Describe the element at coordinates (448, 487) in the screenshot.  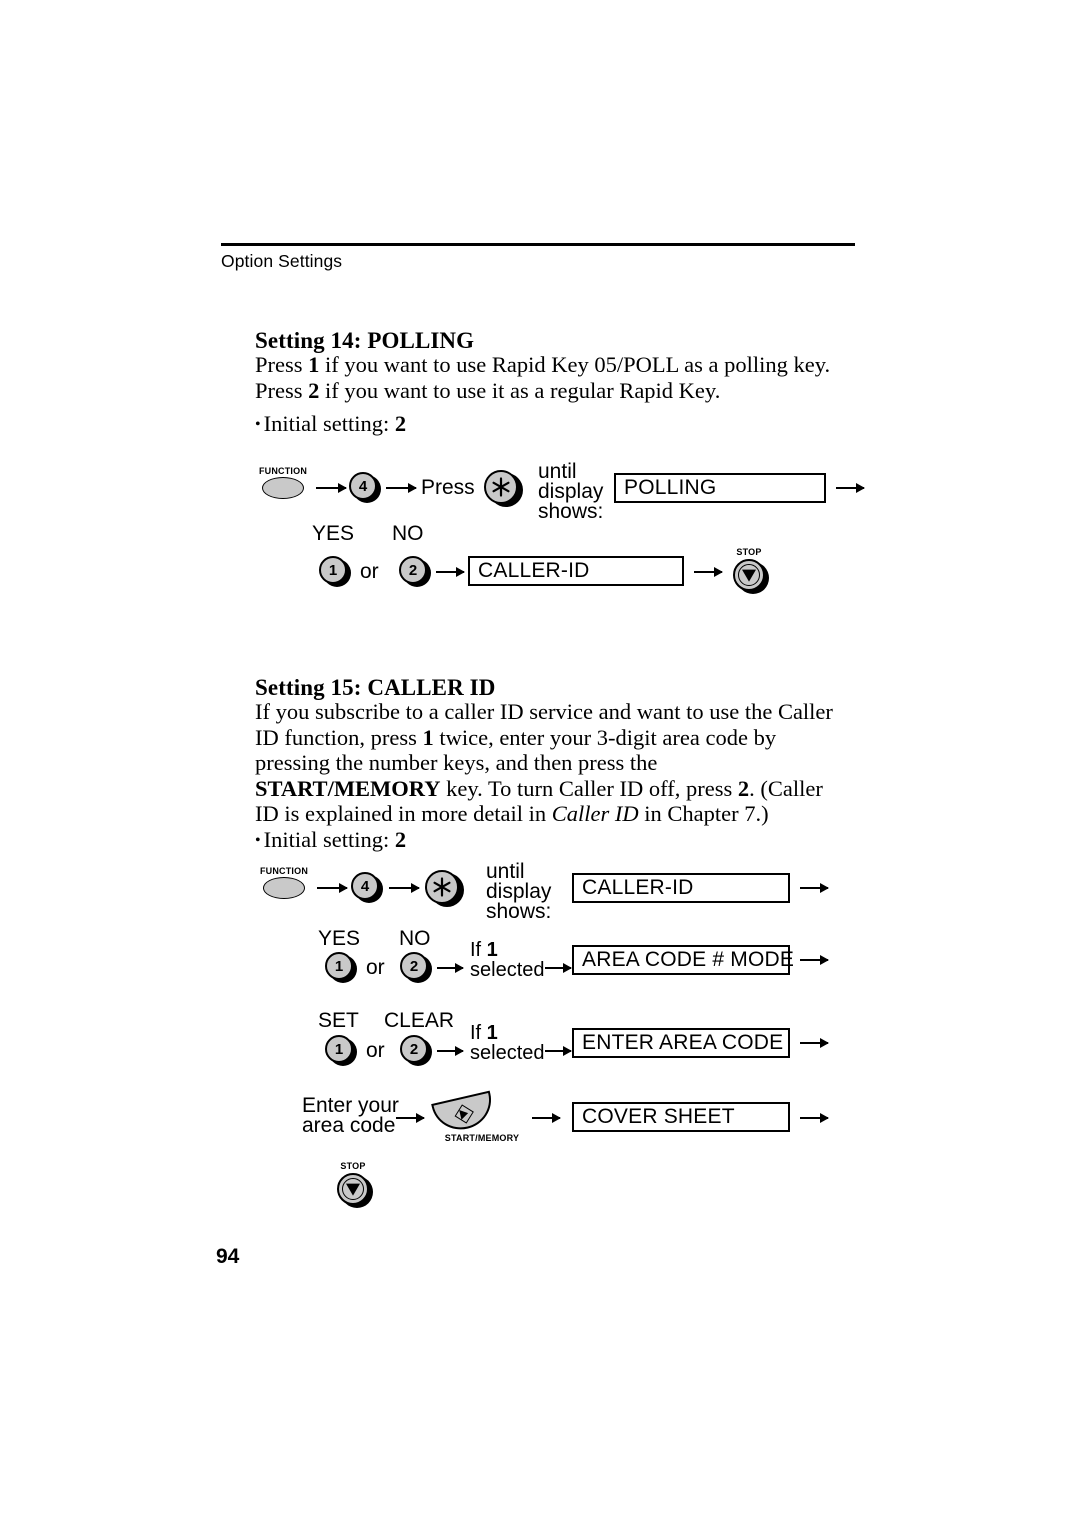
I see `press-label: Press` at that location.